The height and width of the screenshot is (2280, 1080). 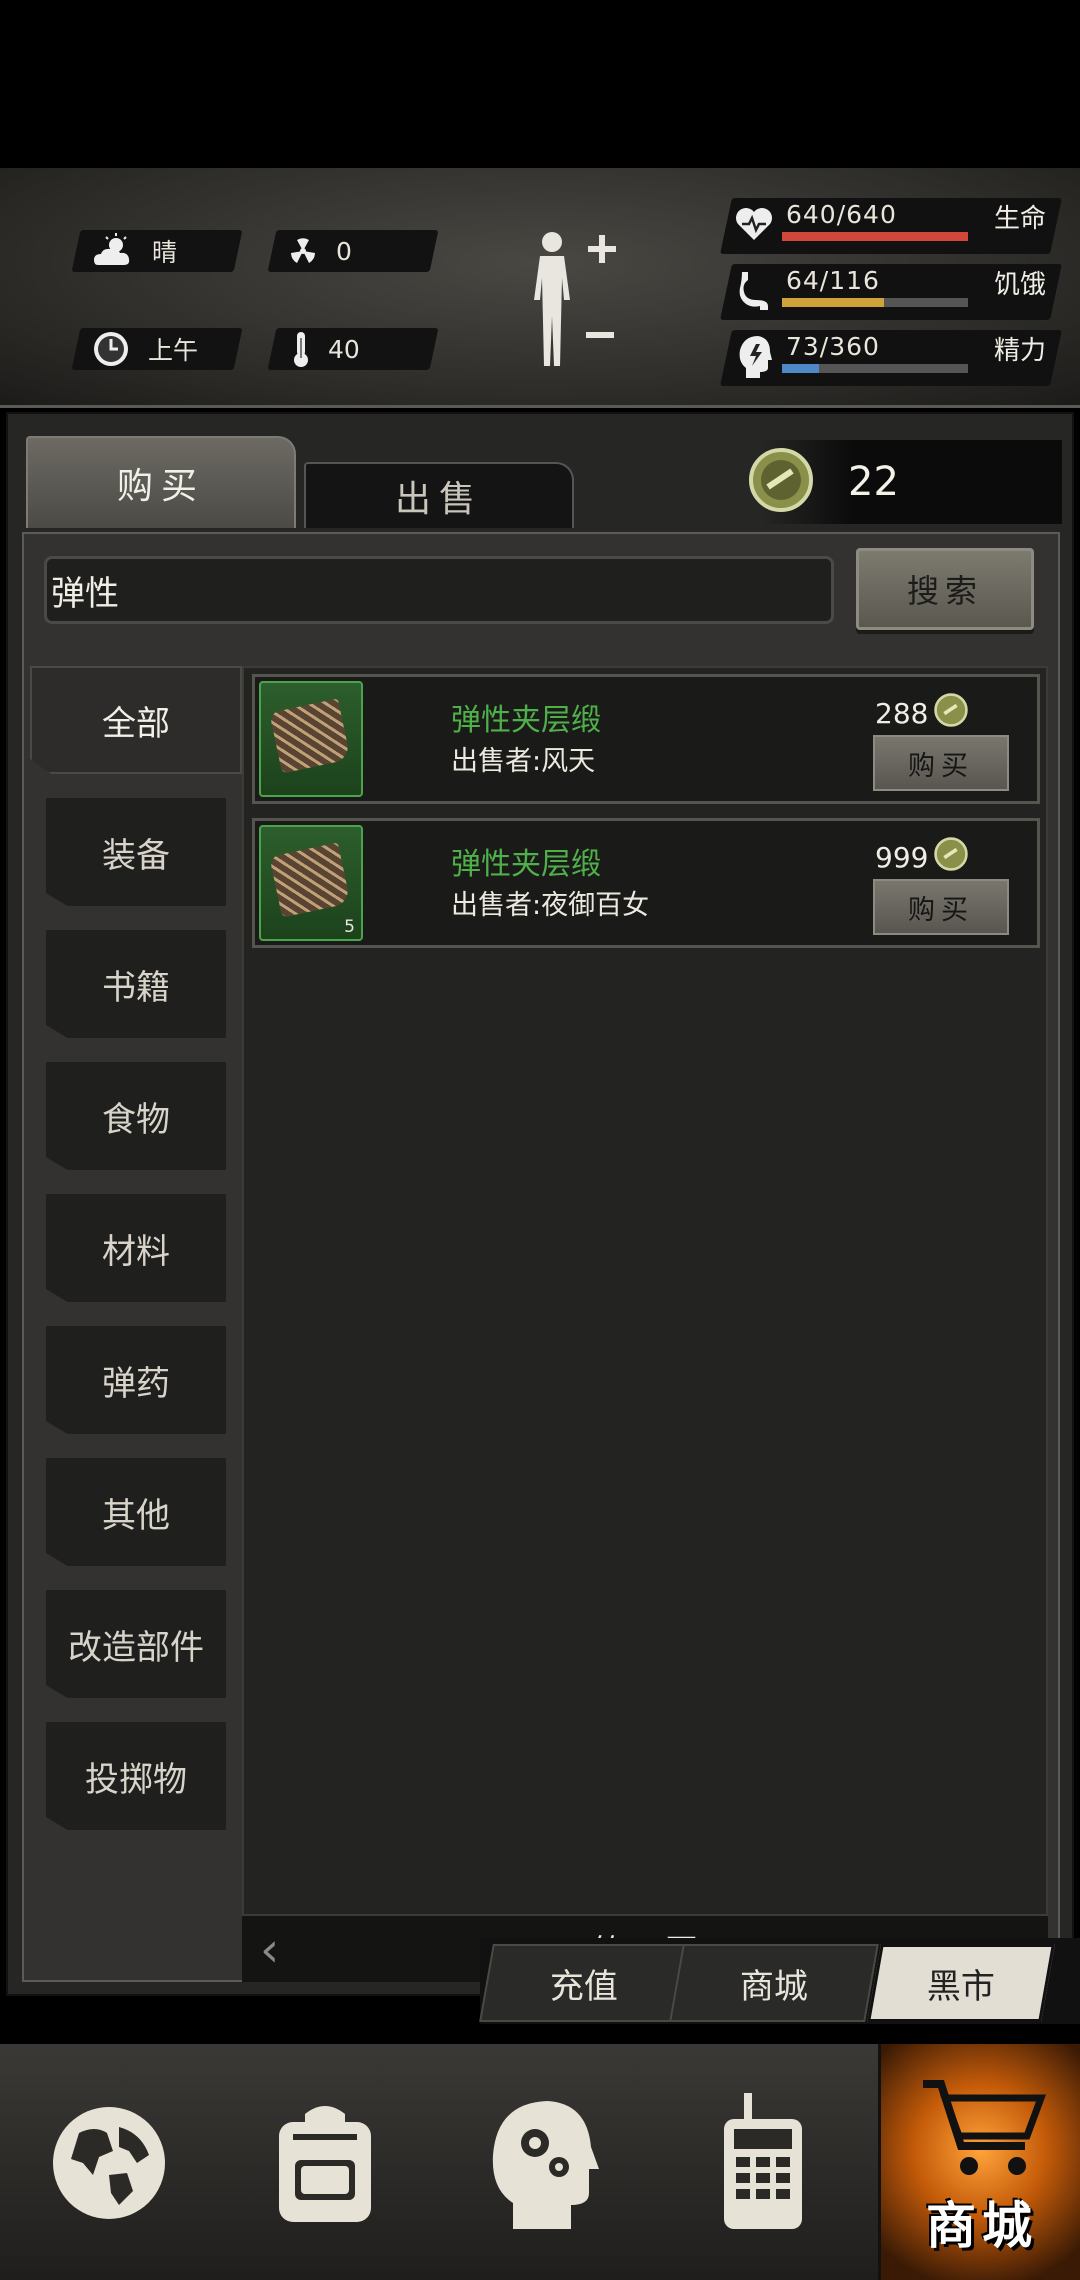 What do you see at coordinates (875, 236) in the screenshot?
I see `health-bar` at bounding box center [875, 236].